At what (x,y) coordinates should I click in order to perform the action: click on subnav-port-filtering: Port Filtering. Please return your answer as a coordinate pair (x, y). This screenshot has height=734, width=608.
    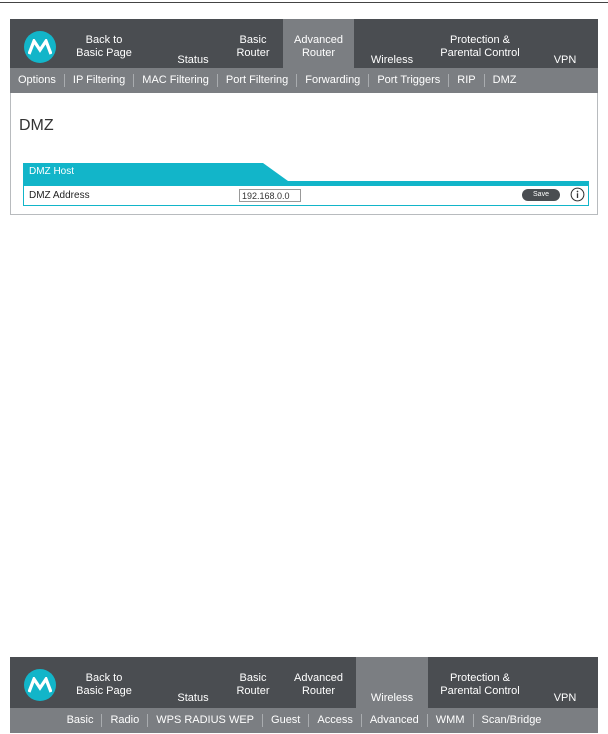
    Looking at the image, I should click on (258, 80).